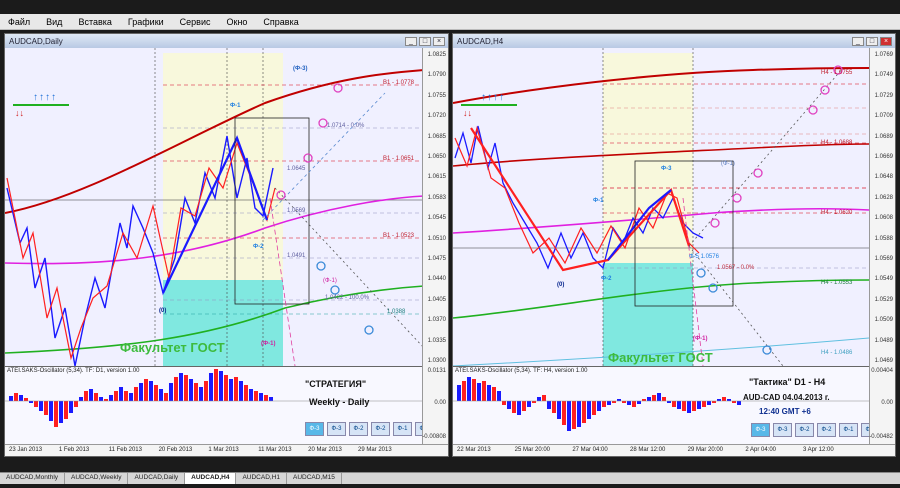 Image resolution: width=900 pixels, height=488 pixels. What do you see at coordinates (97, 478) in the screenshot?
I see `chart-tab: AUDCAD,Weekly` at bounding box center [97, 478].